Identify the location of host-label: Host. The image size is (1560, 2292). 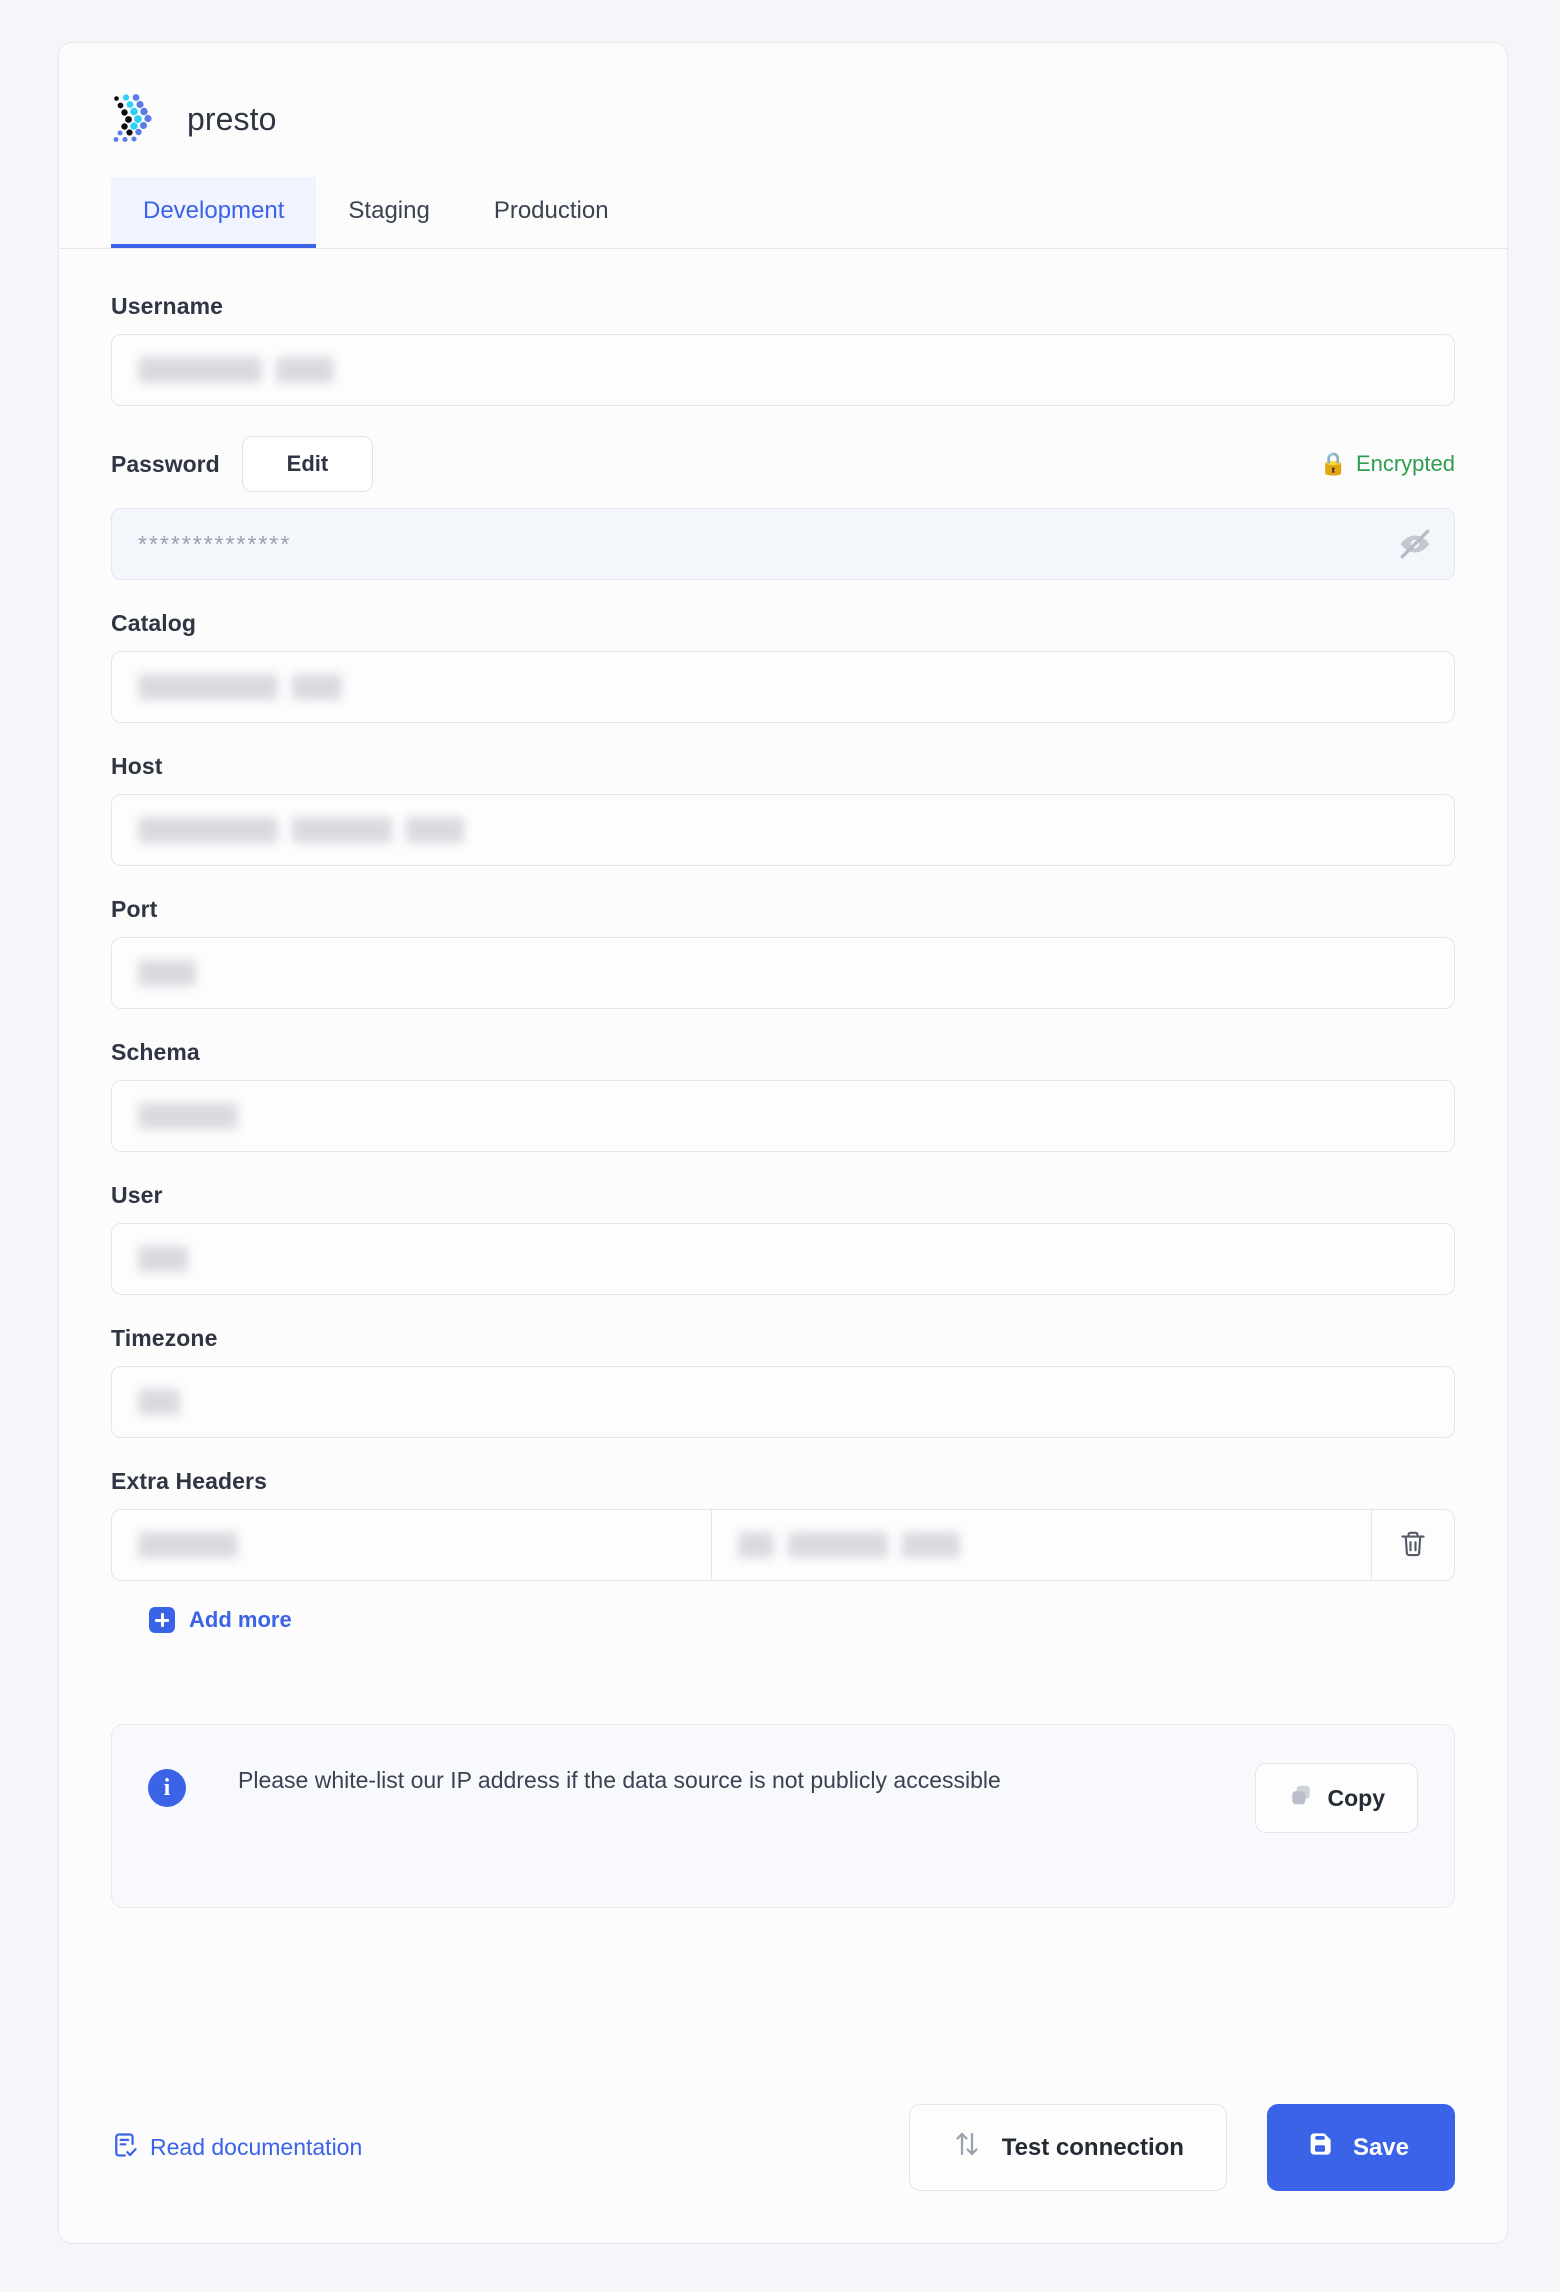
(137, 766).